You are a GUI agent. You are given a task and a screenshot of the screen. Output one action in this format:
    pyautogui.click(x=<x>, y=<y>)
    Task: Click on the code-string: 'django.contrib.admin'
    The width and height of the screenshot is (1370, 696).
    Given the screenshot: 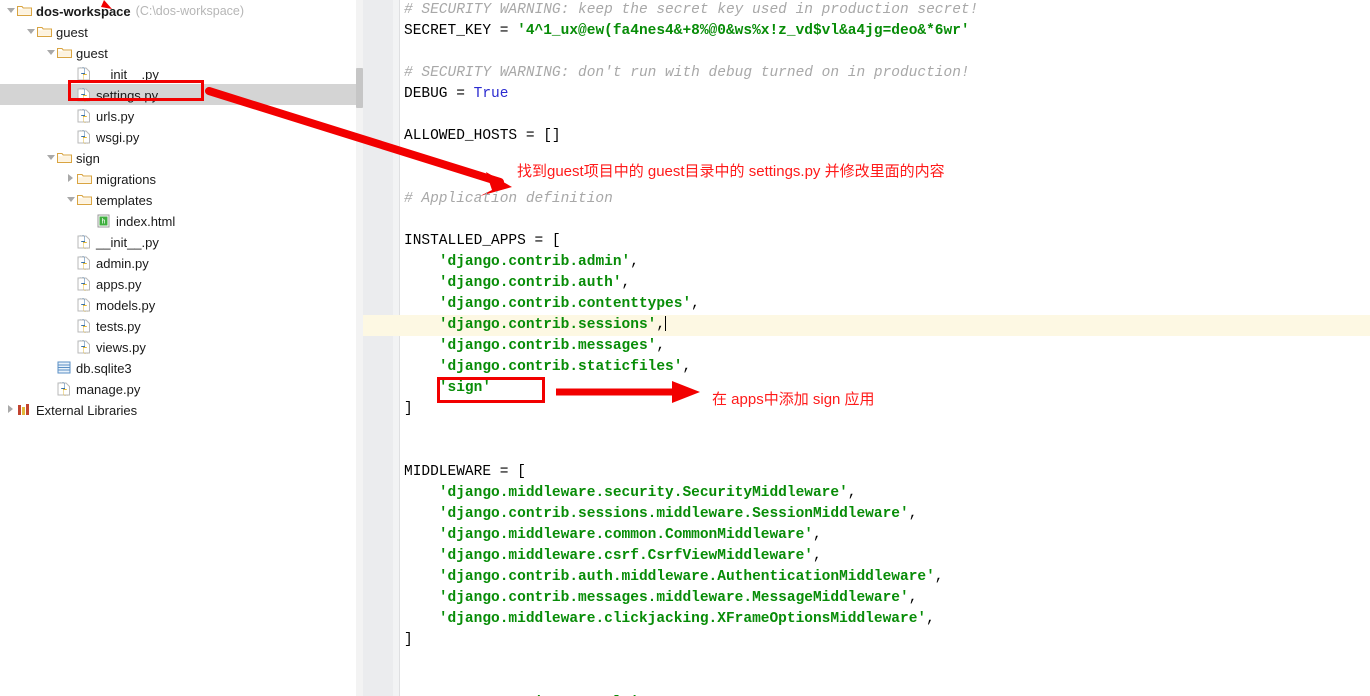 What is the action you would take?
    pyautogui.click(x=534, y=262)
    